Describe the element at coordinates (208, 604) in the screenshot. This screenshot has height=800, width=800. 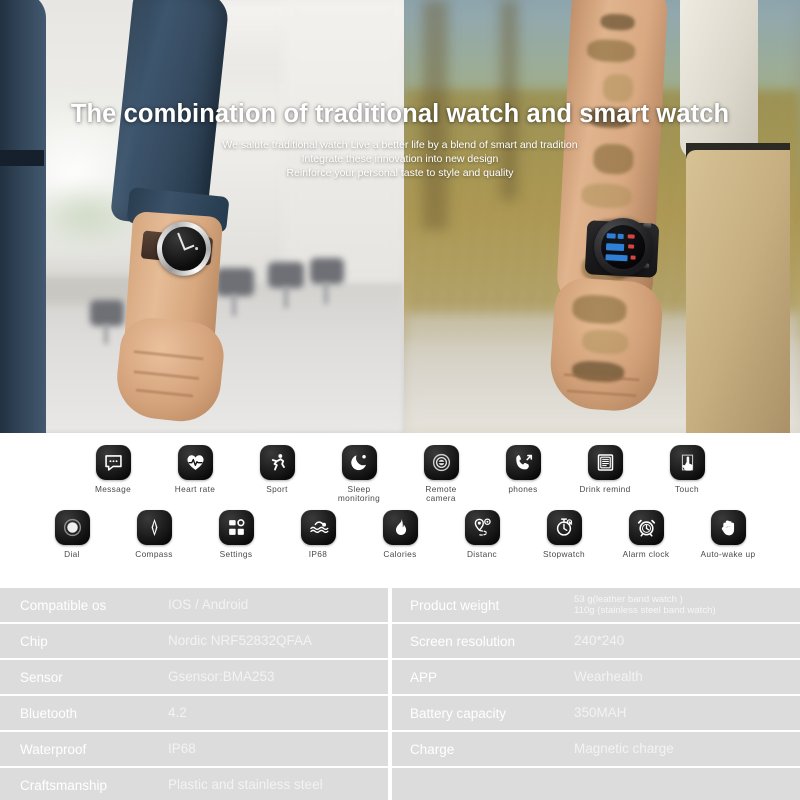
I see `spec-value: IOS / Android` at that location.